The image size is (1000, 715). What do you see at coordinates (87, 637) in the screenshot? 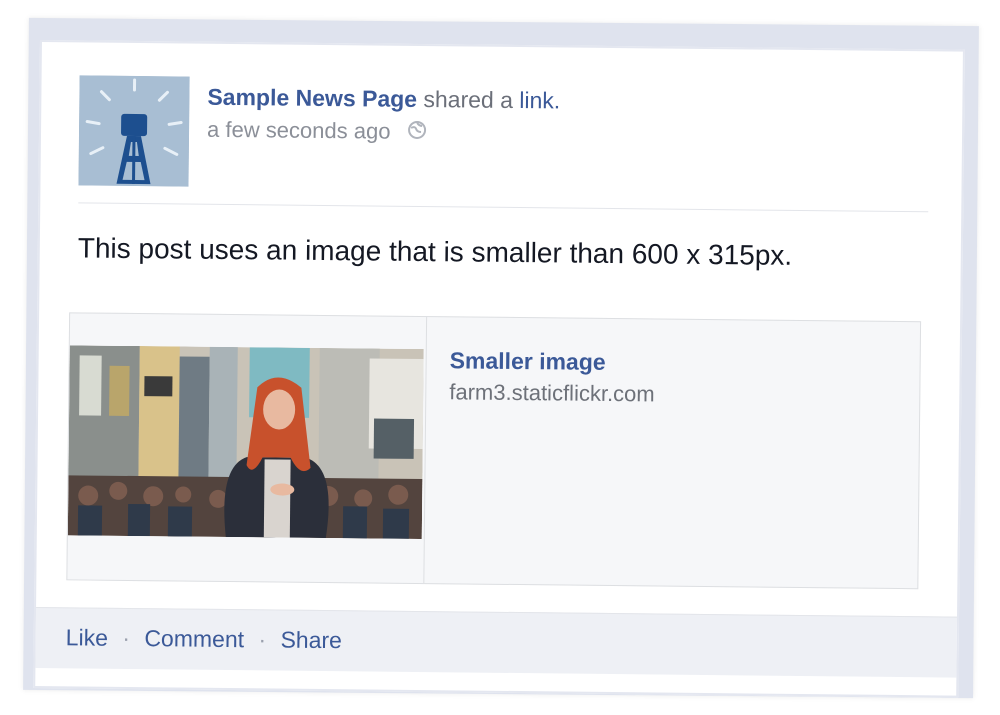
I see `like-button: Like` at bounding box center [87, 637].